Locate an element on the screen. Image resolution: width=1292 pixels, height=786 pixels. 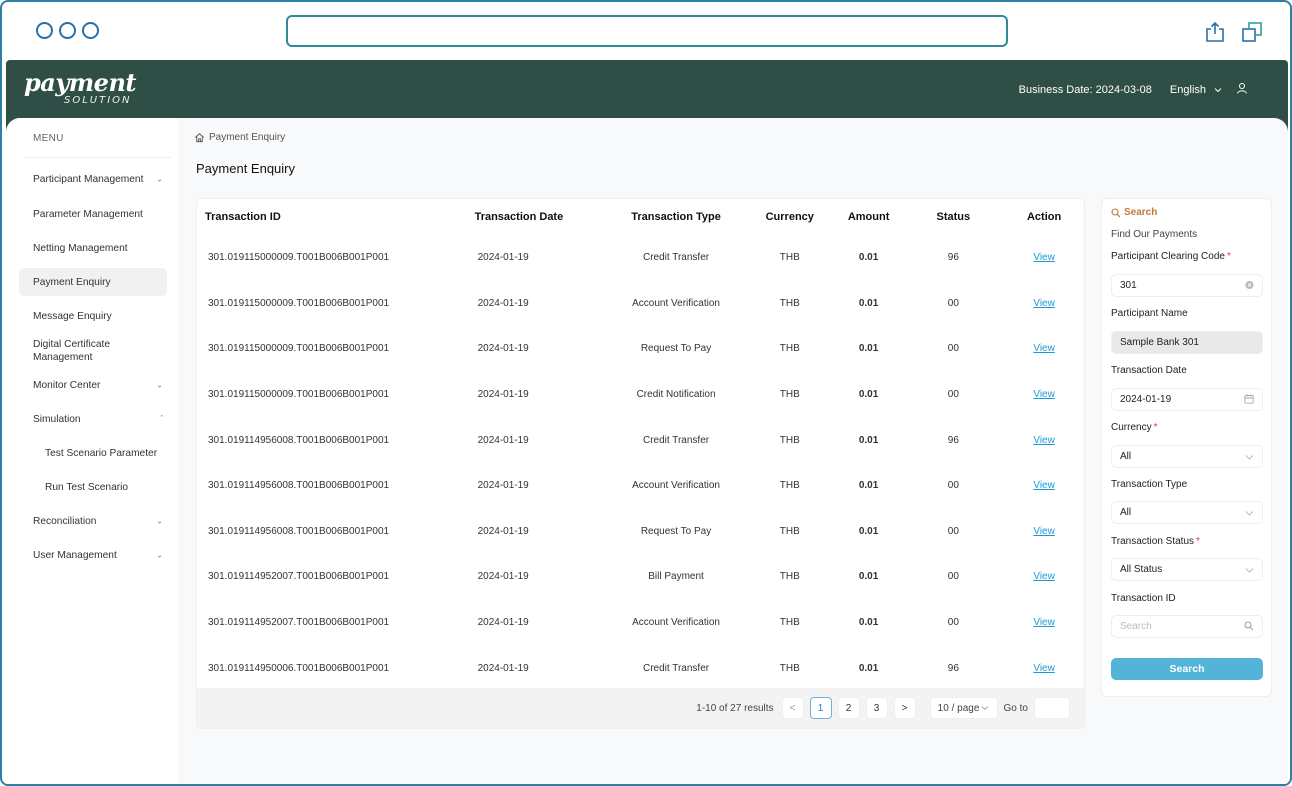
goto-page-input is located at coordinates (1052, 708).